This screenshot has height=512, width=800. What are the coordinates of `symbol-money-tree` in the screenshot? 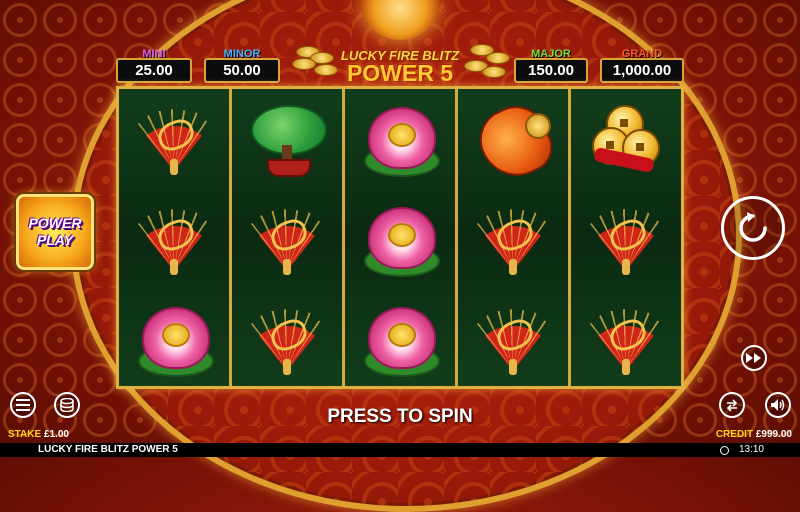 It's located at (287, 141).